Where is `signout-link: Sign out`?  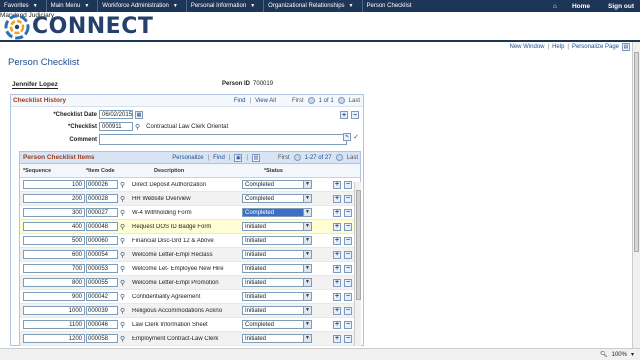 signout-link: Sign out is located at coordinates (621, 6).